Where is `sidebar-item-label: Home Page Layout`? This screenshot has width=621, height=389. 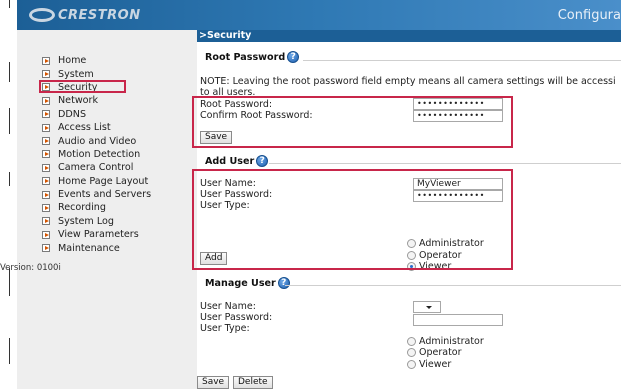 sidebar-item-label: Home Page Layout is located at coordinates (103, 181).